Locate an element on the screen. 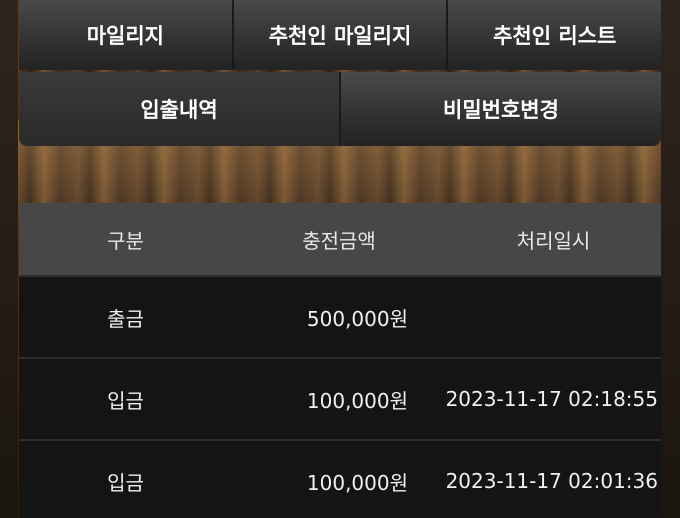  tab-referrer-mileage: 추천인 마일리지 is located at coordinates (341, 35).